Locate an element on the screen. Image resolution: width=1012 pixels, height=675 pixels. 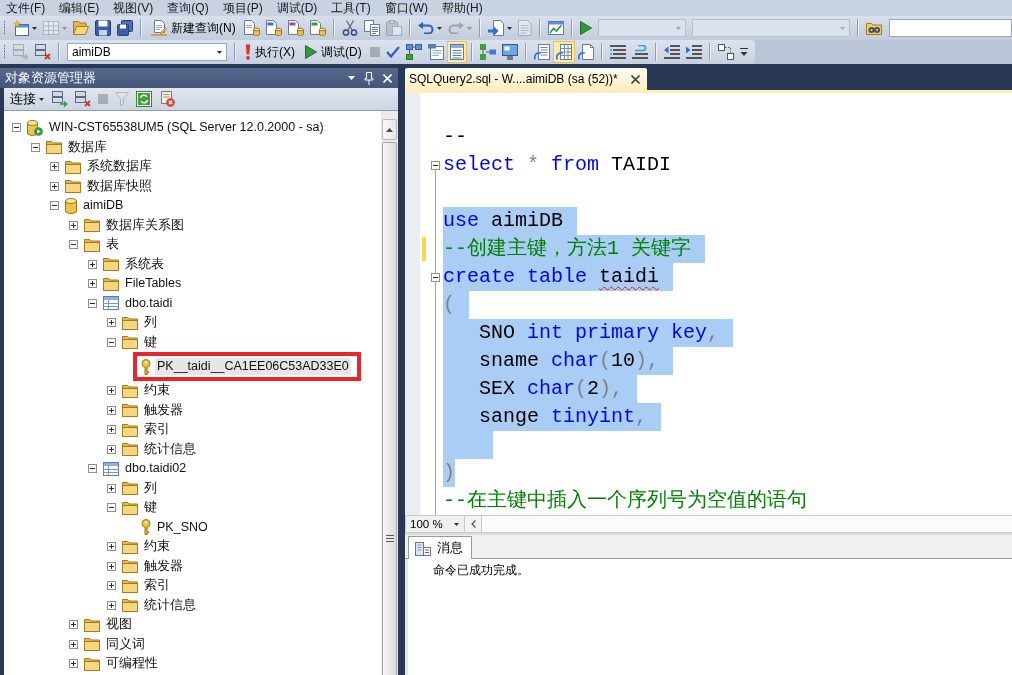
menu-item: 帮助(H) is located at coordinates (463, 8).